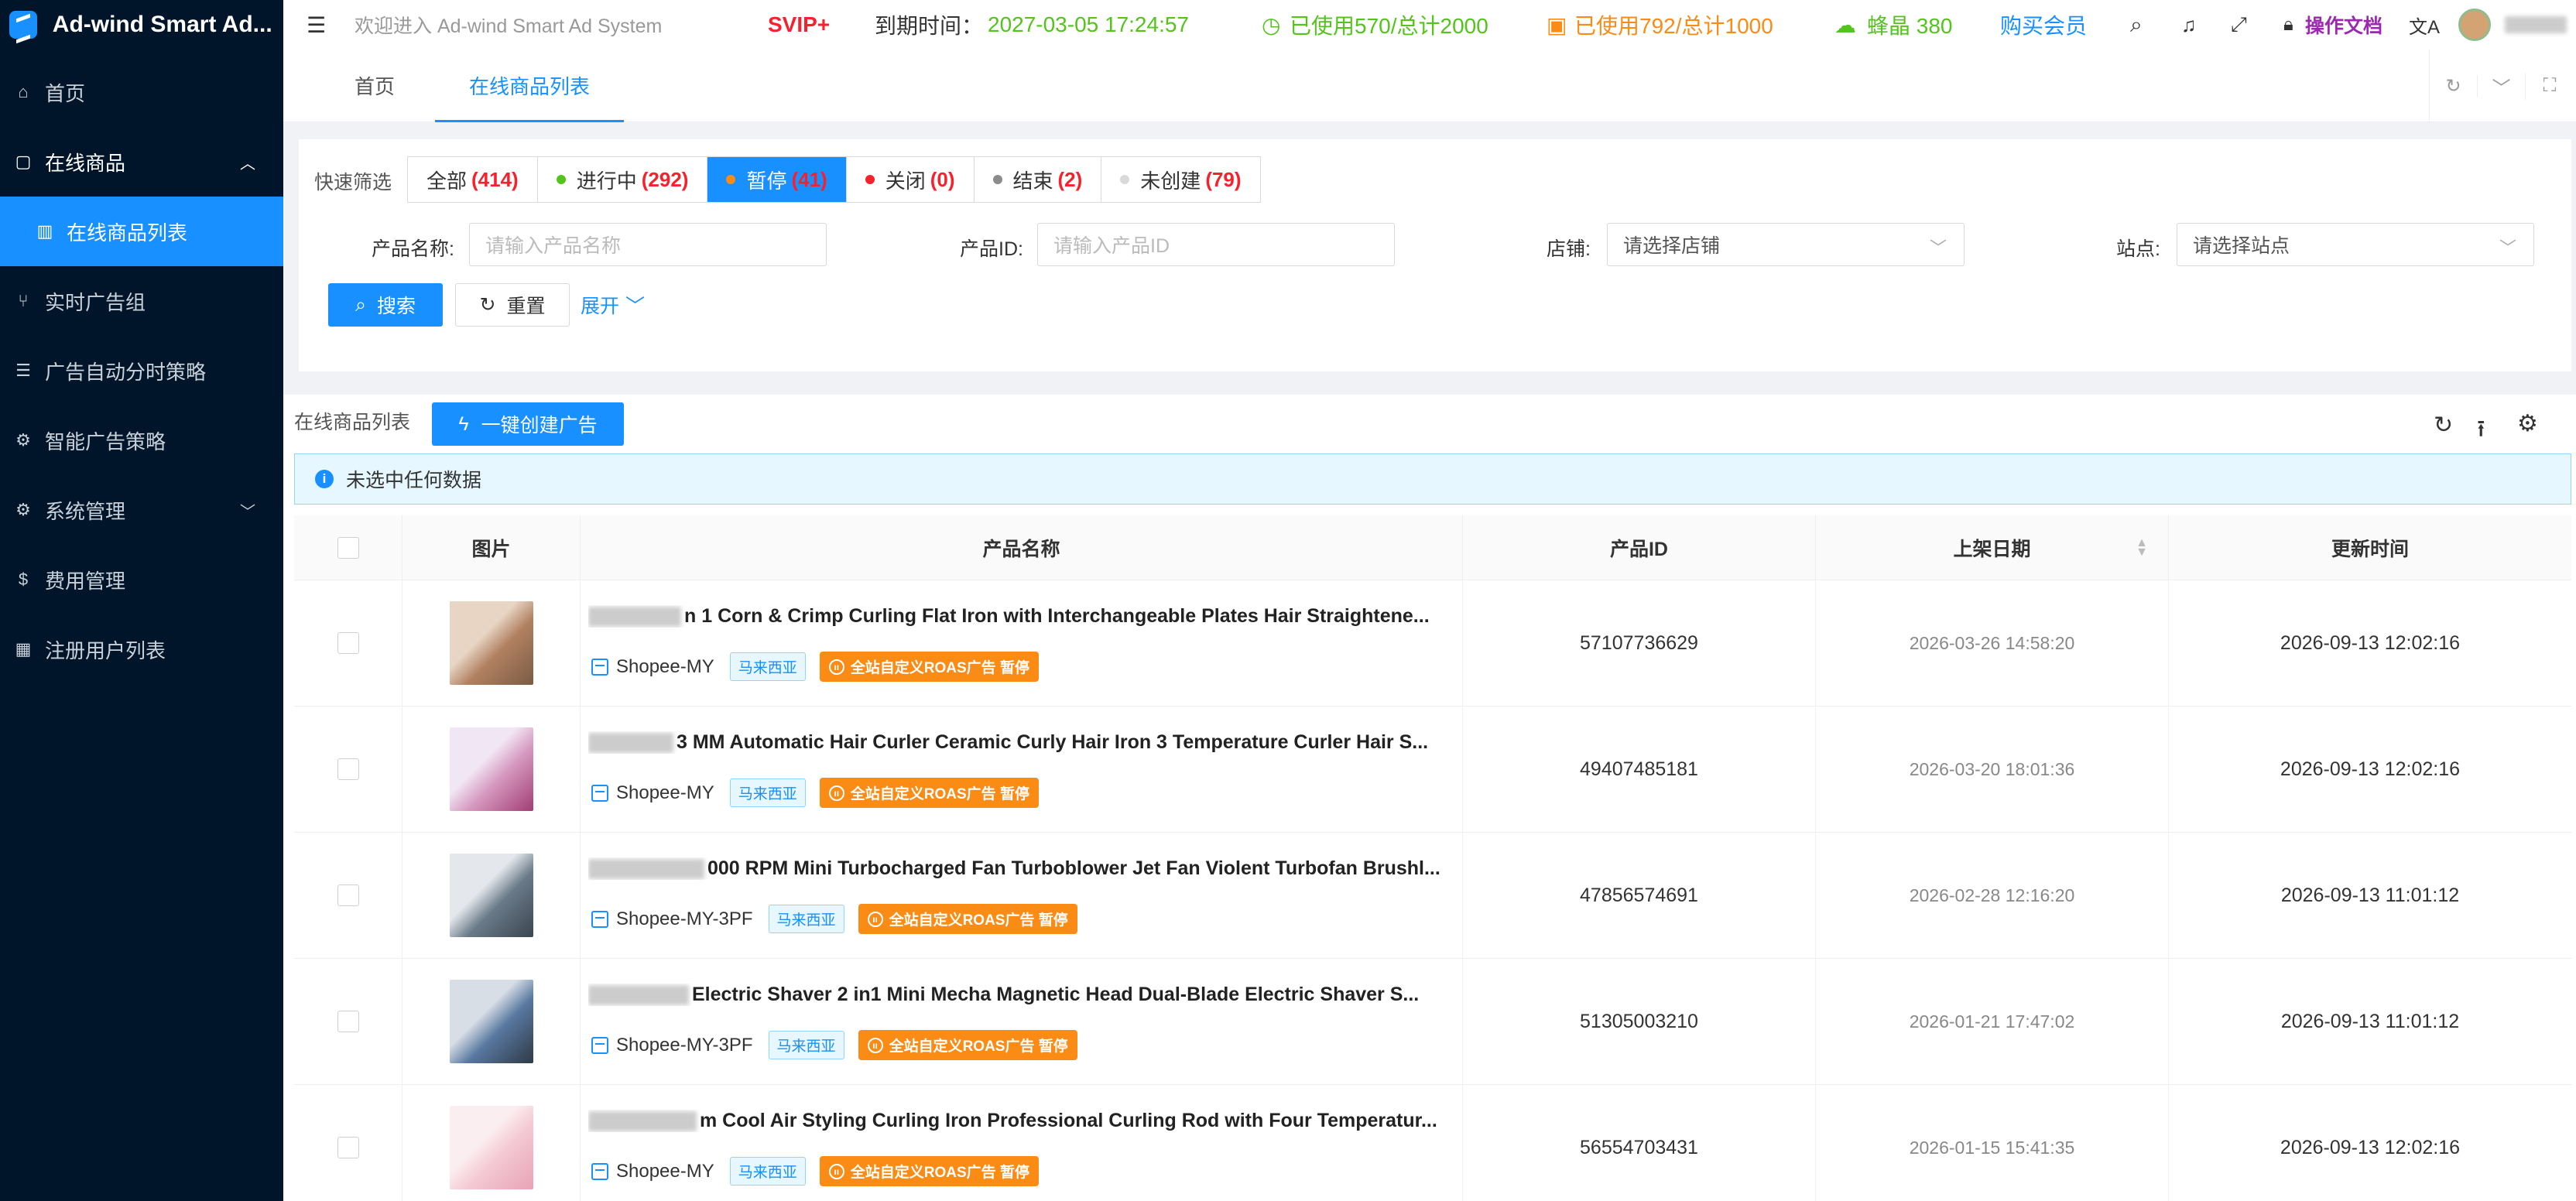 The width and height of the screenshot is (2576, 1201). Describe the element at coordinates (646, 870) in the screenshot. I see `blurred-text` at that location.